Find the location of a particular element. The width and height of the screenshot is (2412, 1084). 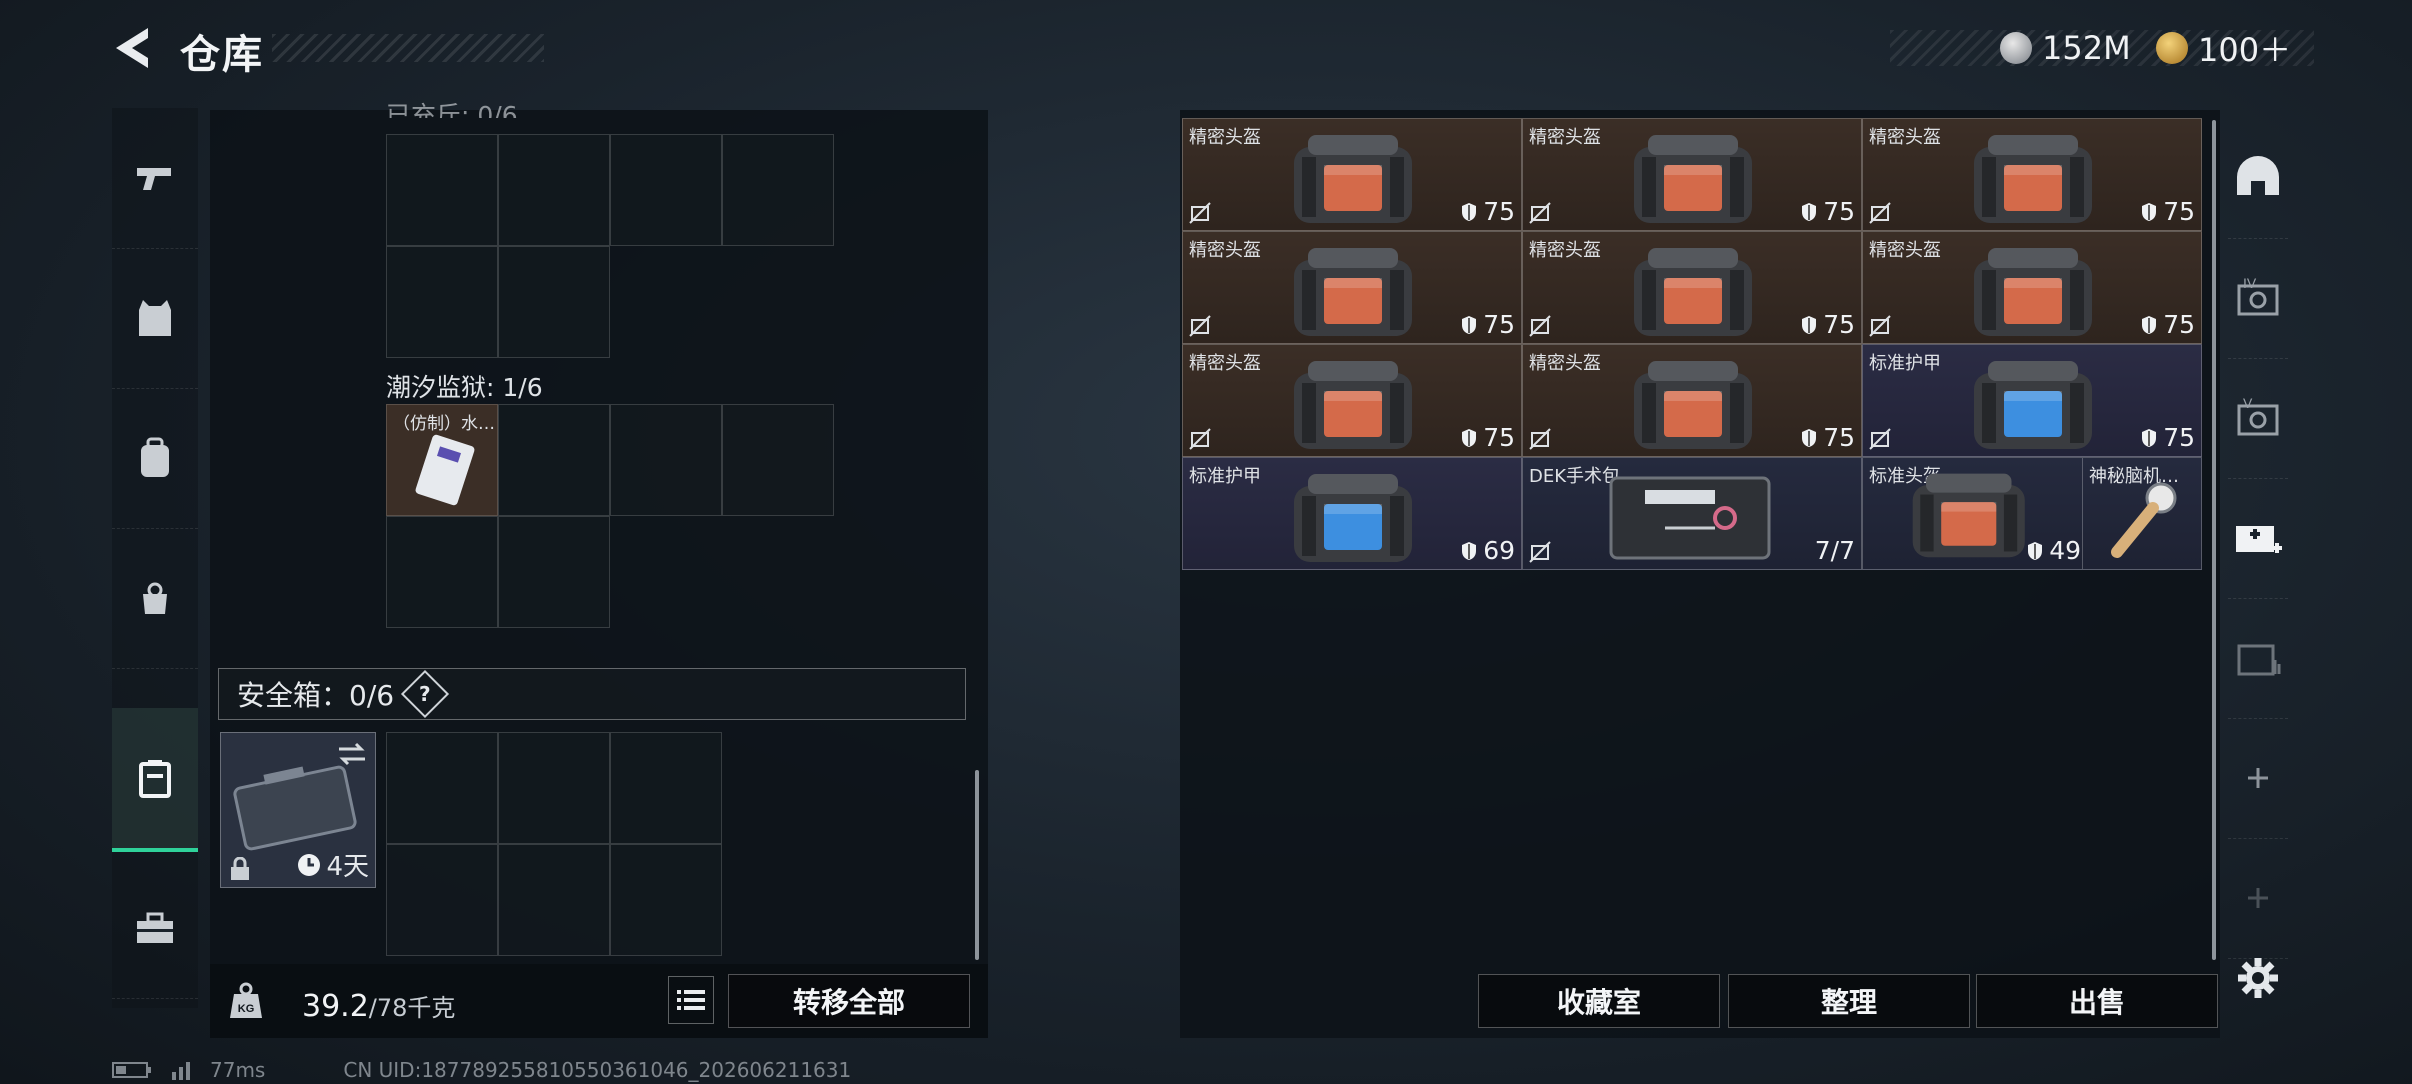

organize-button: 整理 is located at coordinates (1849, 1001).